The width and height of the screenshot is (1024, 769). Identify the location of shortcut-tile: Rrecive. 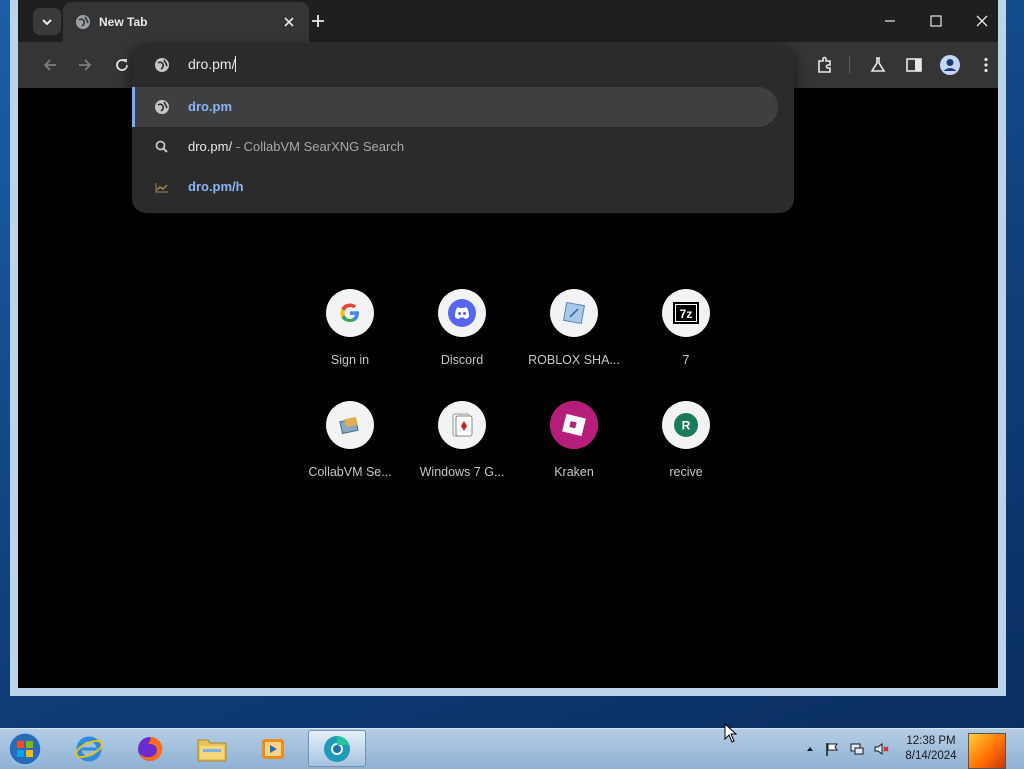
(686, 456).